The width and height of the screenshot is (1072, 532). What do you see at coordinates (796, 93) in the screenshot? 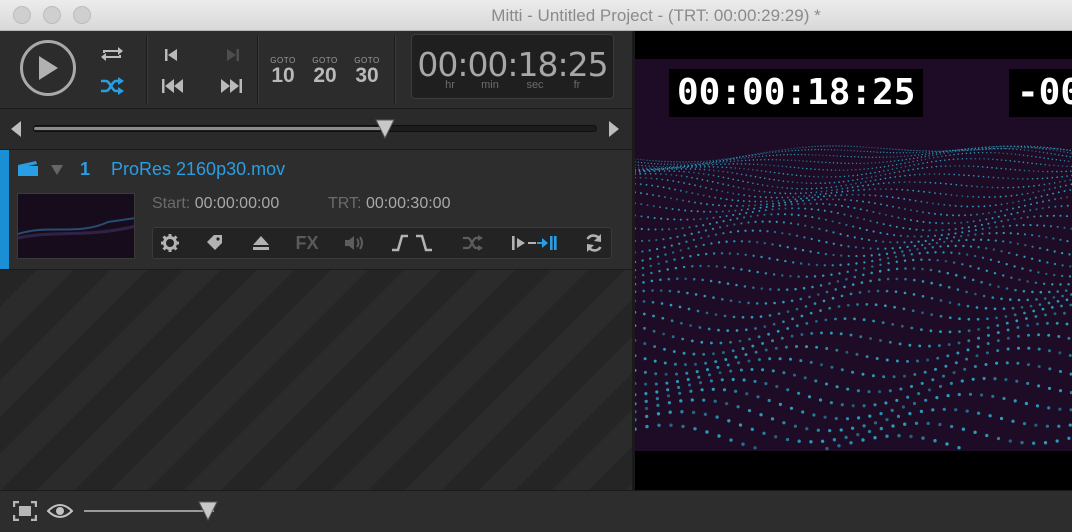
I see `preview-timecode: 00:00:18:25` at bounding box center [796, 93].